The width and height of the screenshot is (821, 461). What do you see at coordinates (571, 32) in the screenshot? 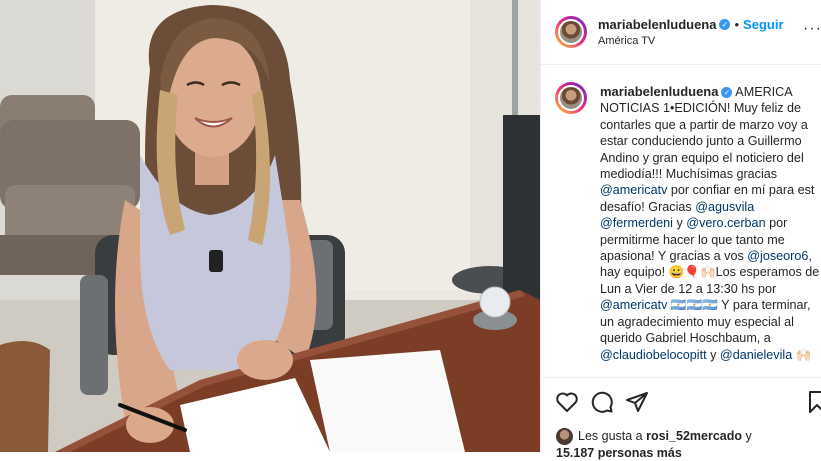
I see `author-avatar` at bounding box center [571, 32].